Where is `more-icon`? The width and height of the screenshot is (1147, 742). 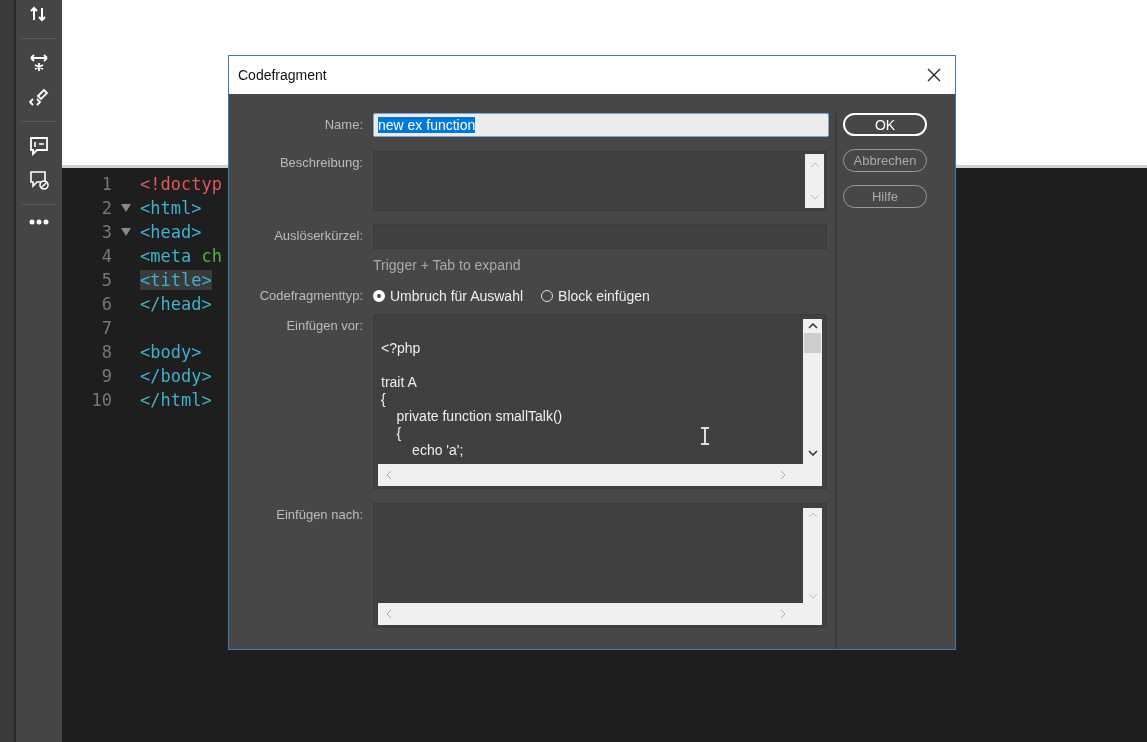 more-icon is located at coordinates (39, 222).